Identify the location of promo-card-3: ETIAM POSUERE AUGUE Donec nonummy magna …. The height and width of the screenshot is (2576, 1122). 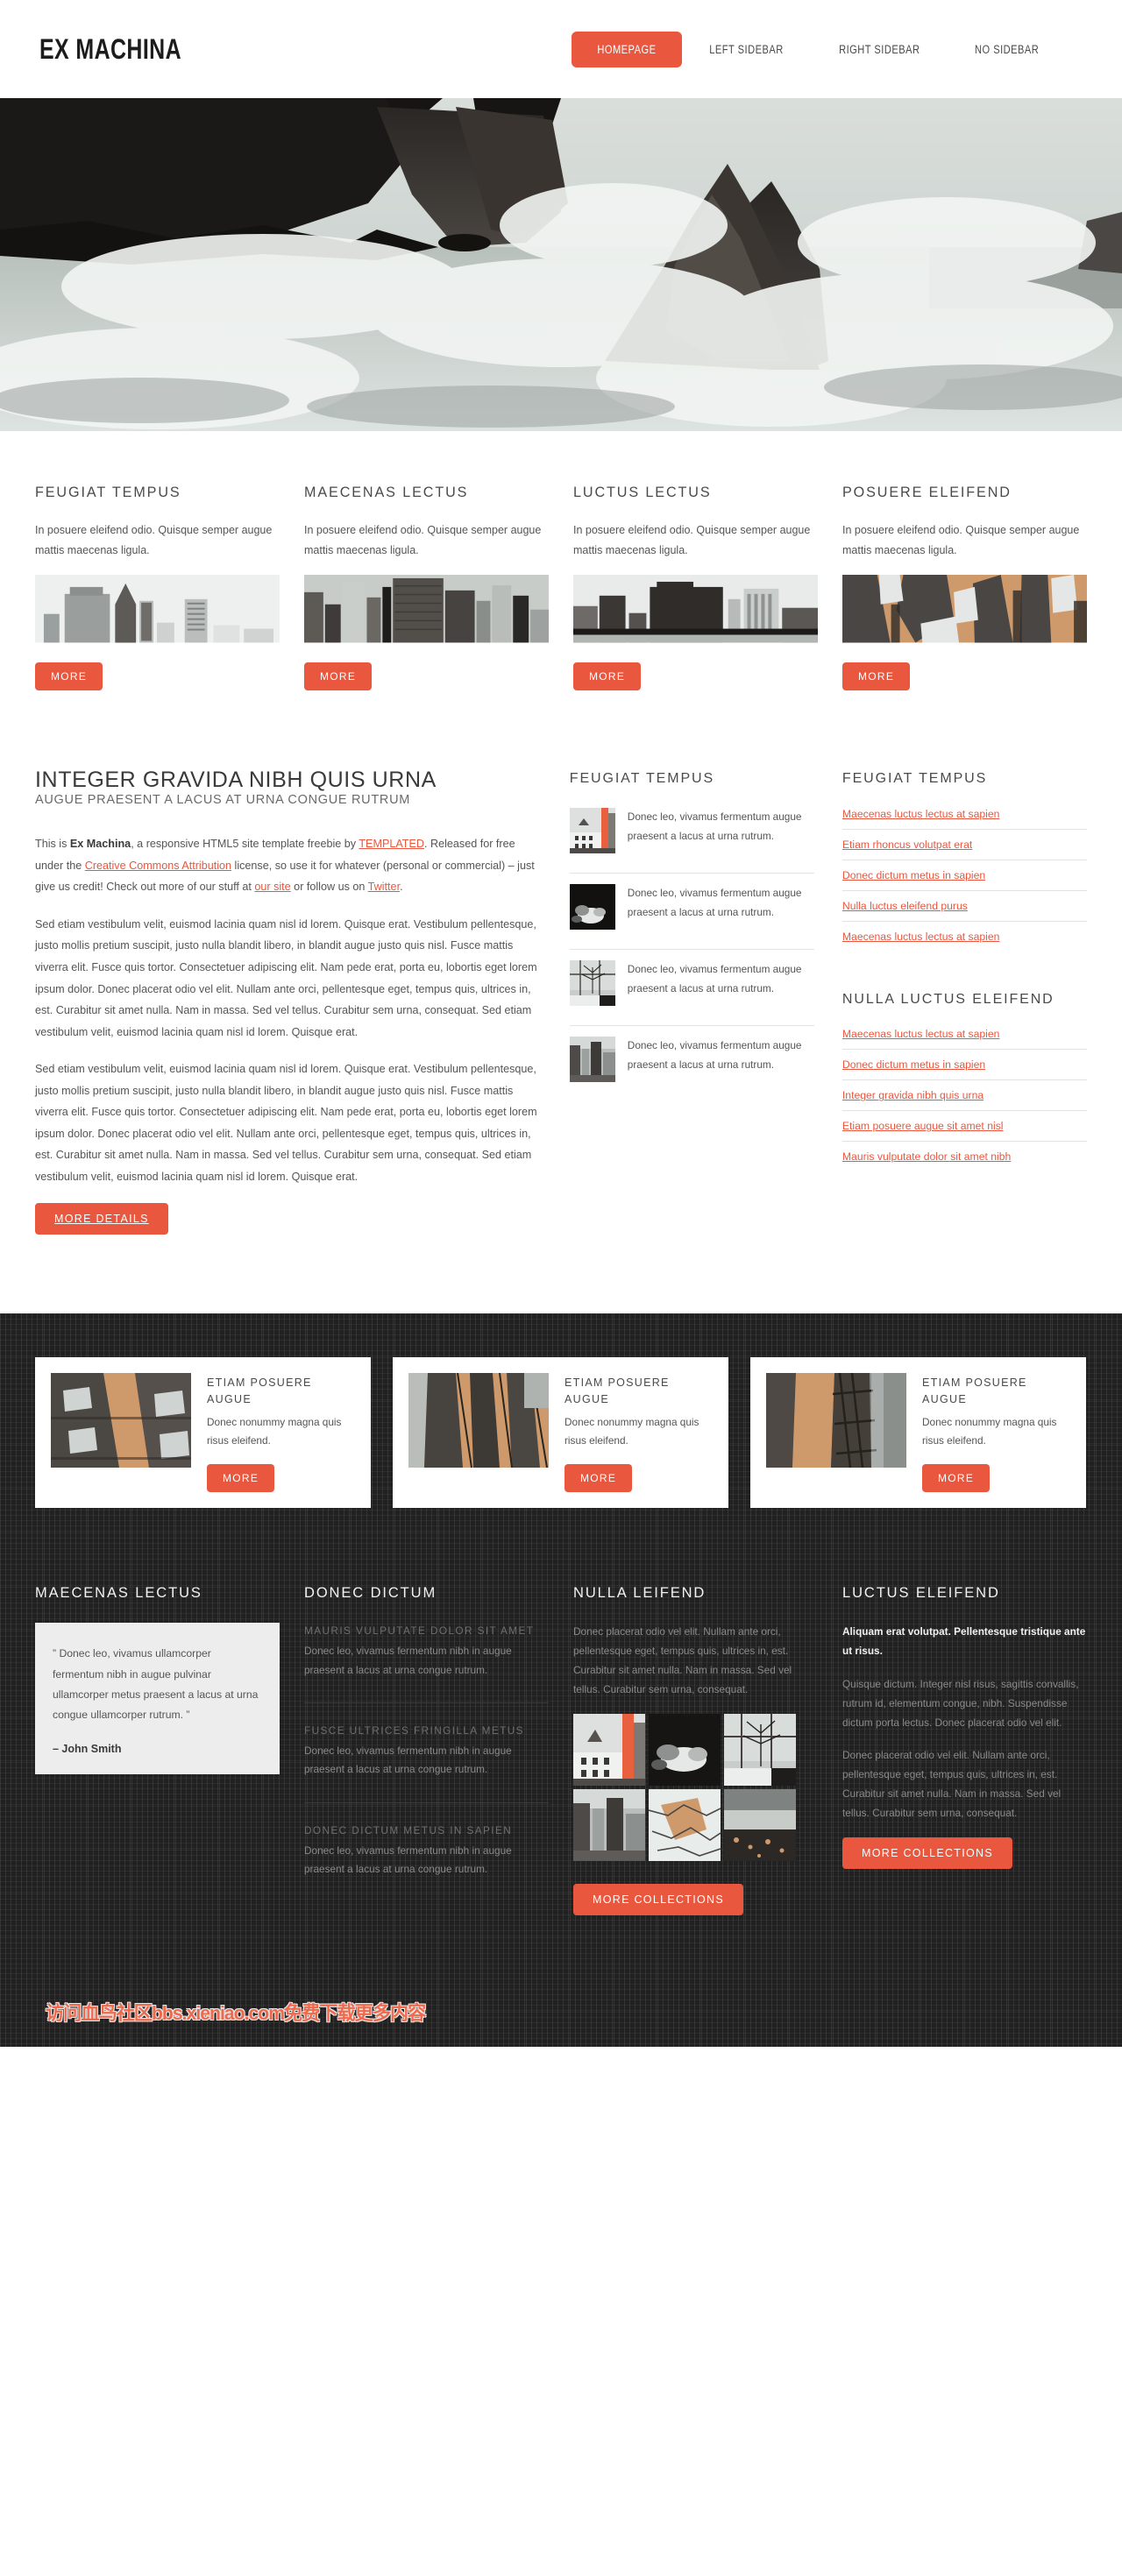
(918, 1433).